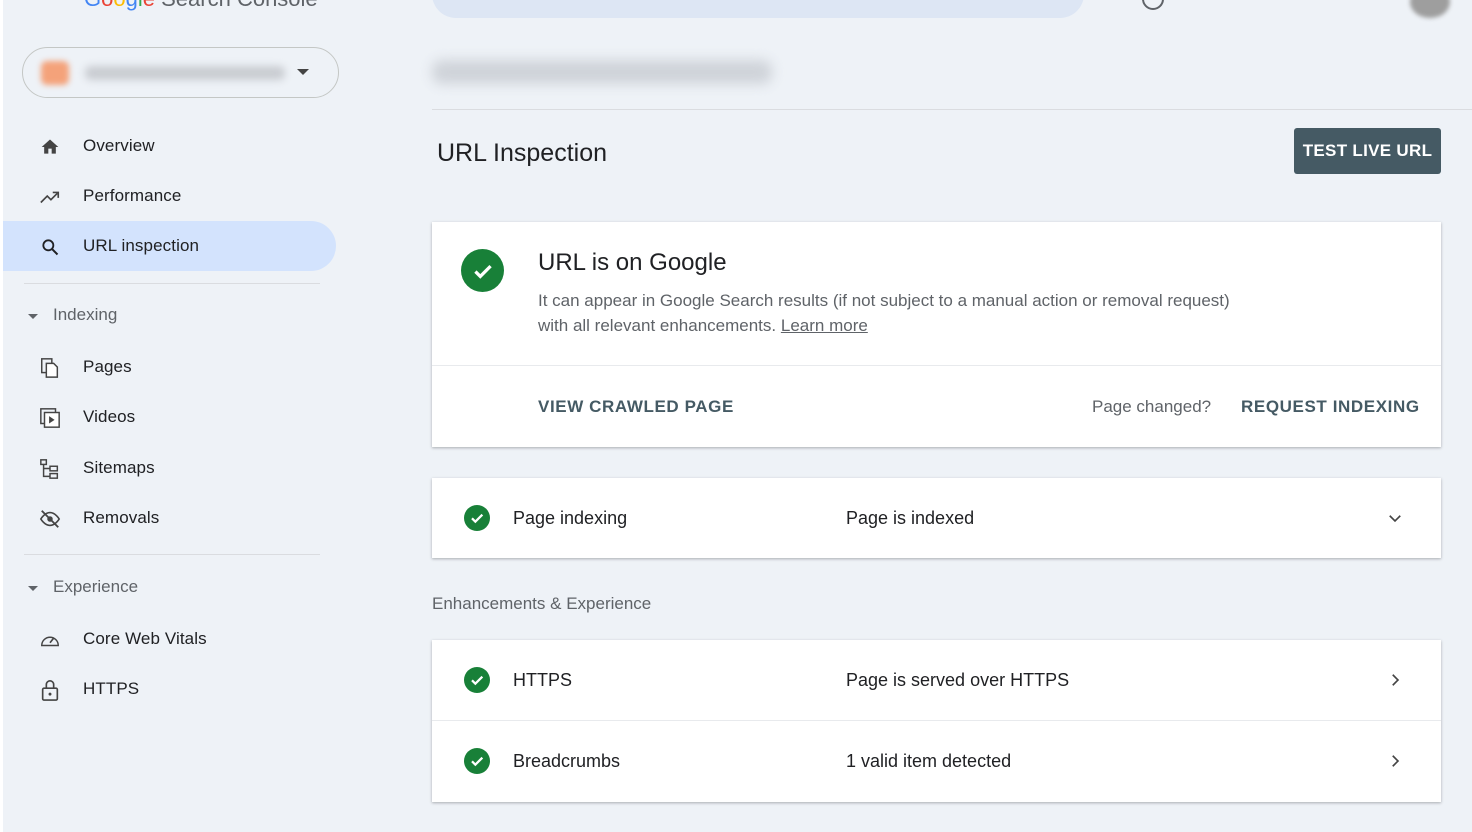 This screenshot has width=1472, height=832. I want to click on sidebar-item-label: Performance, so click(132, 195).